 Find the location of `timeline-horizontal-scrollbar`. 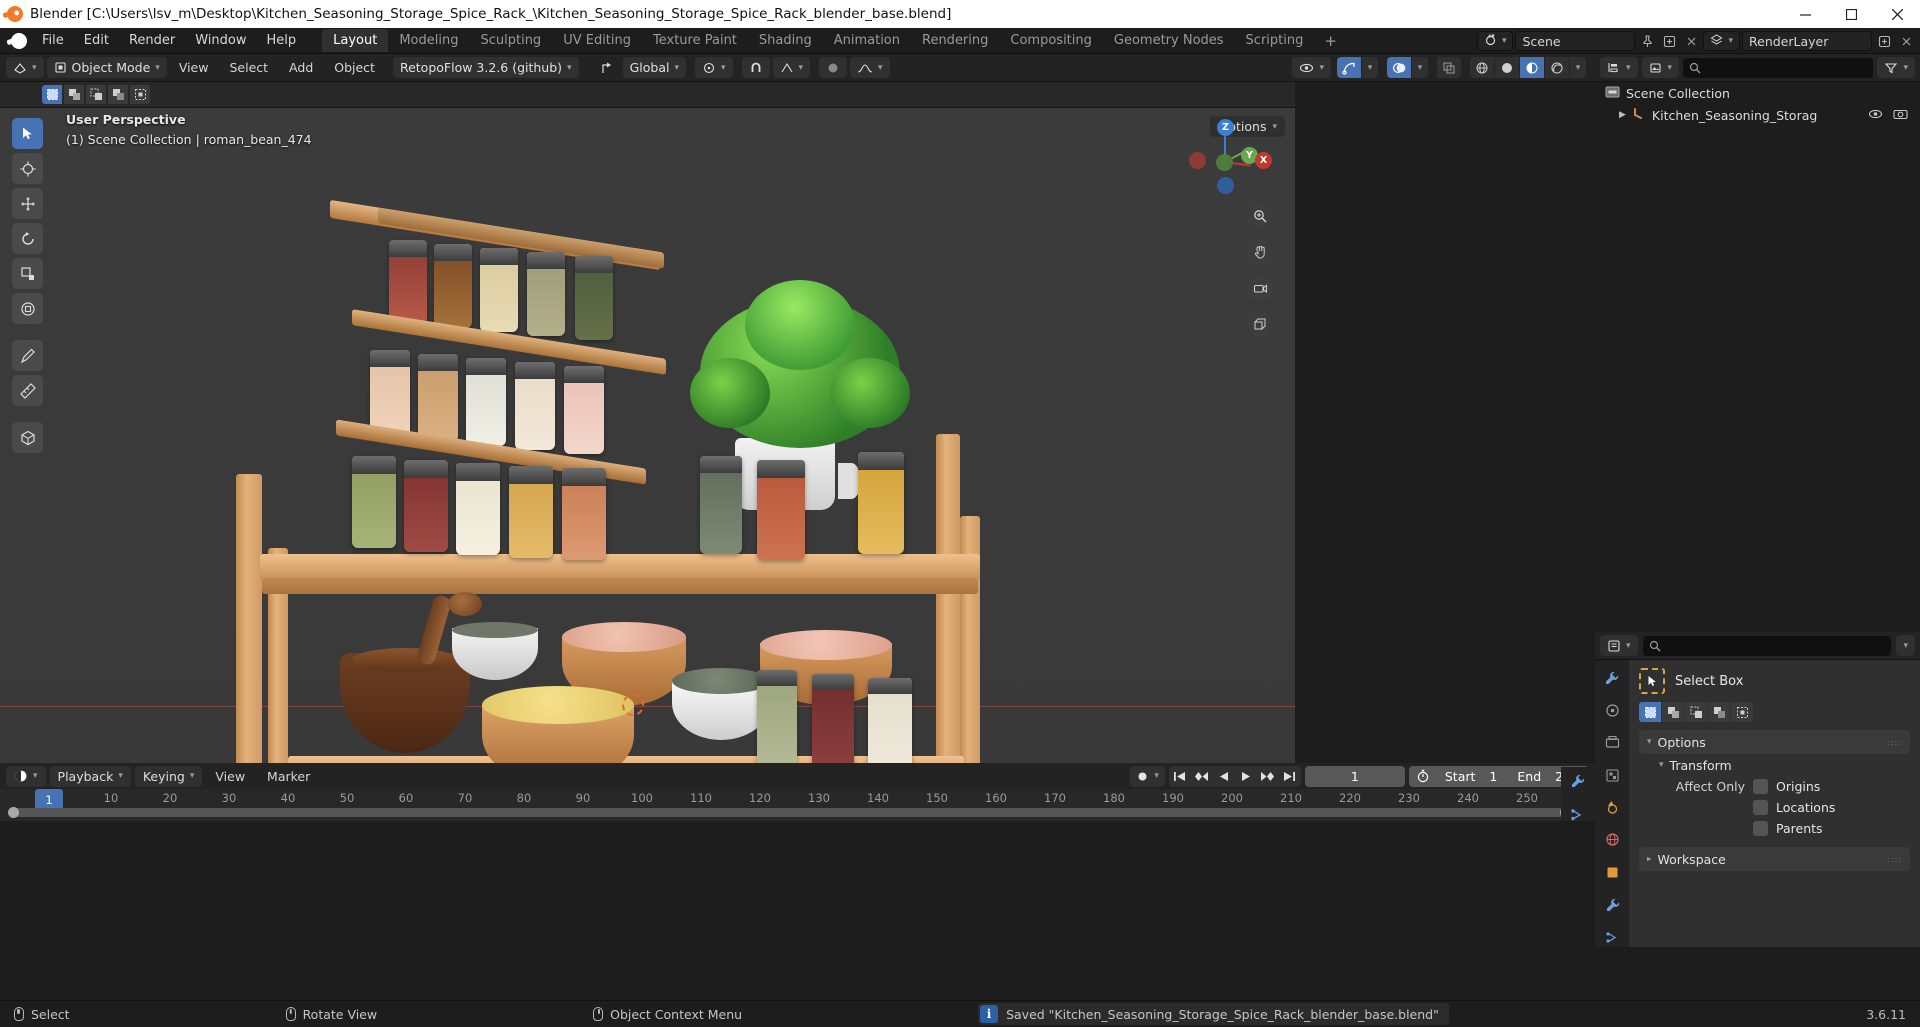

timeline-horizontal-scrollbar is located at coordinates (789, 812).